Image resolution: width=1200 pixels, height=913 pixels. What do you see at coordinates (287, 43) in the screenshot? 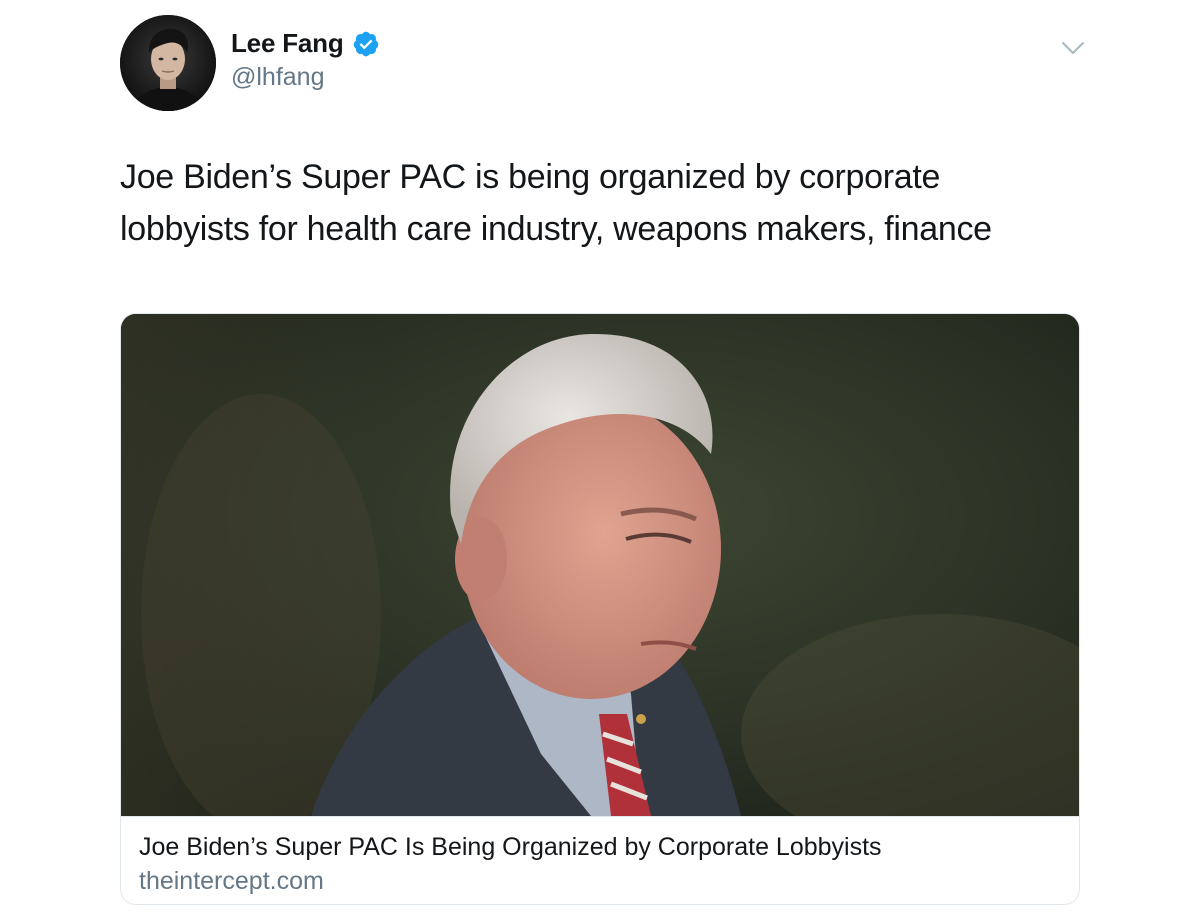
I see `author-display-name: Lee Fang` at bounding box center [287, 43].